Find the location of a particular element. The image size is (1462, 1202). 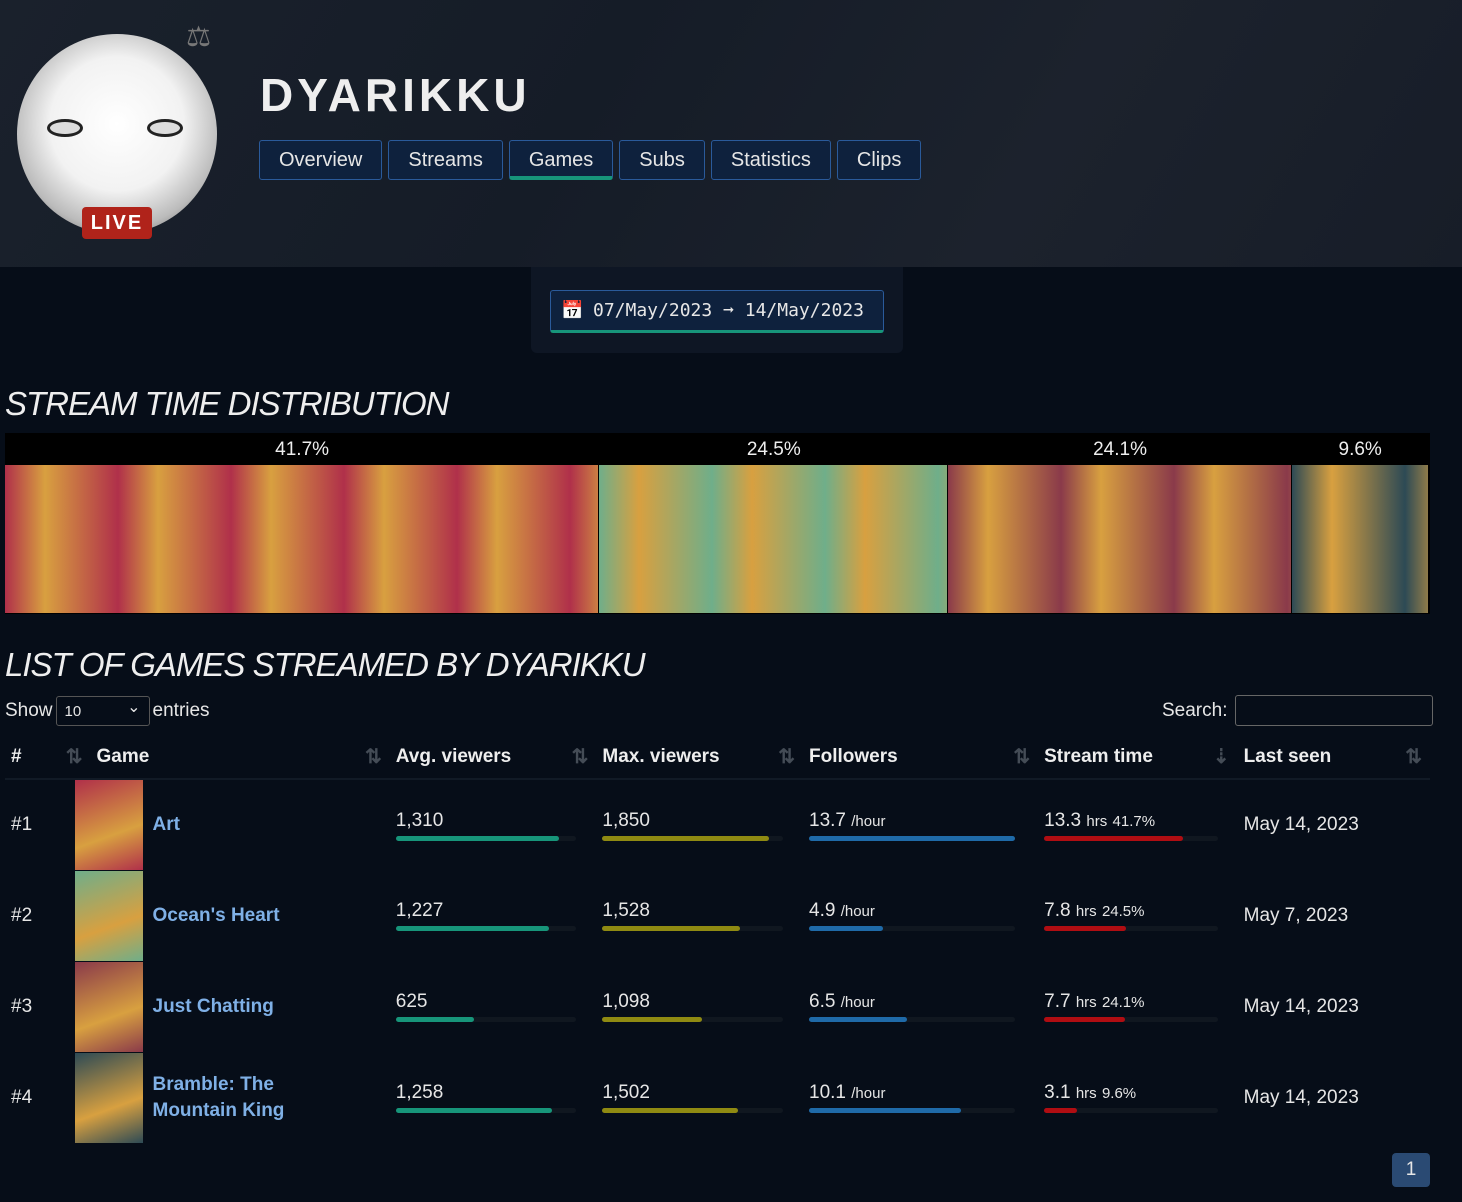

search-control: Search: is located at coordinates (1298, 710).